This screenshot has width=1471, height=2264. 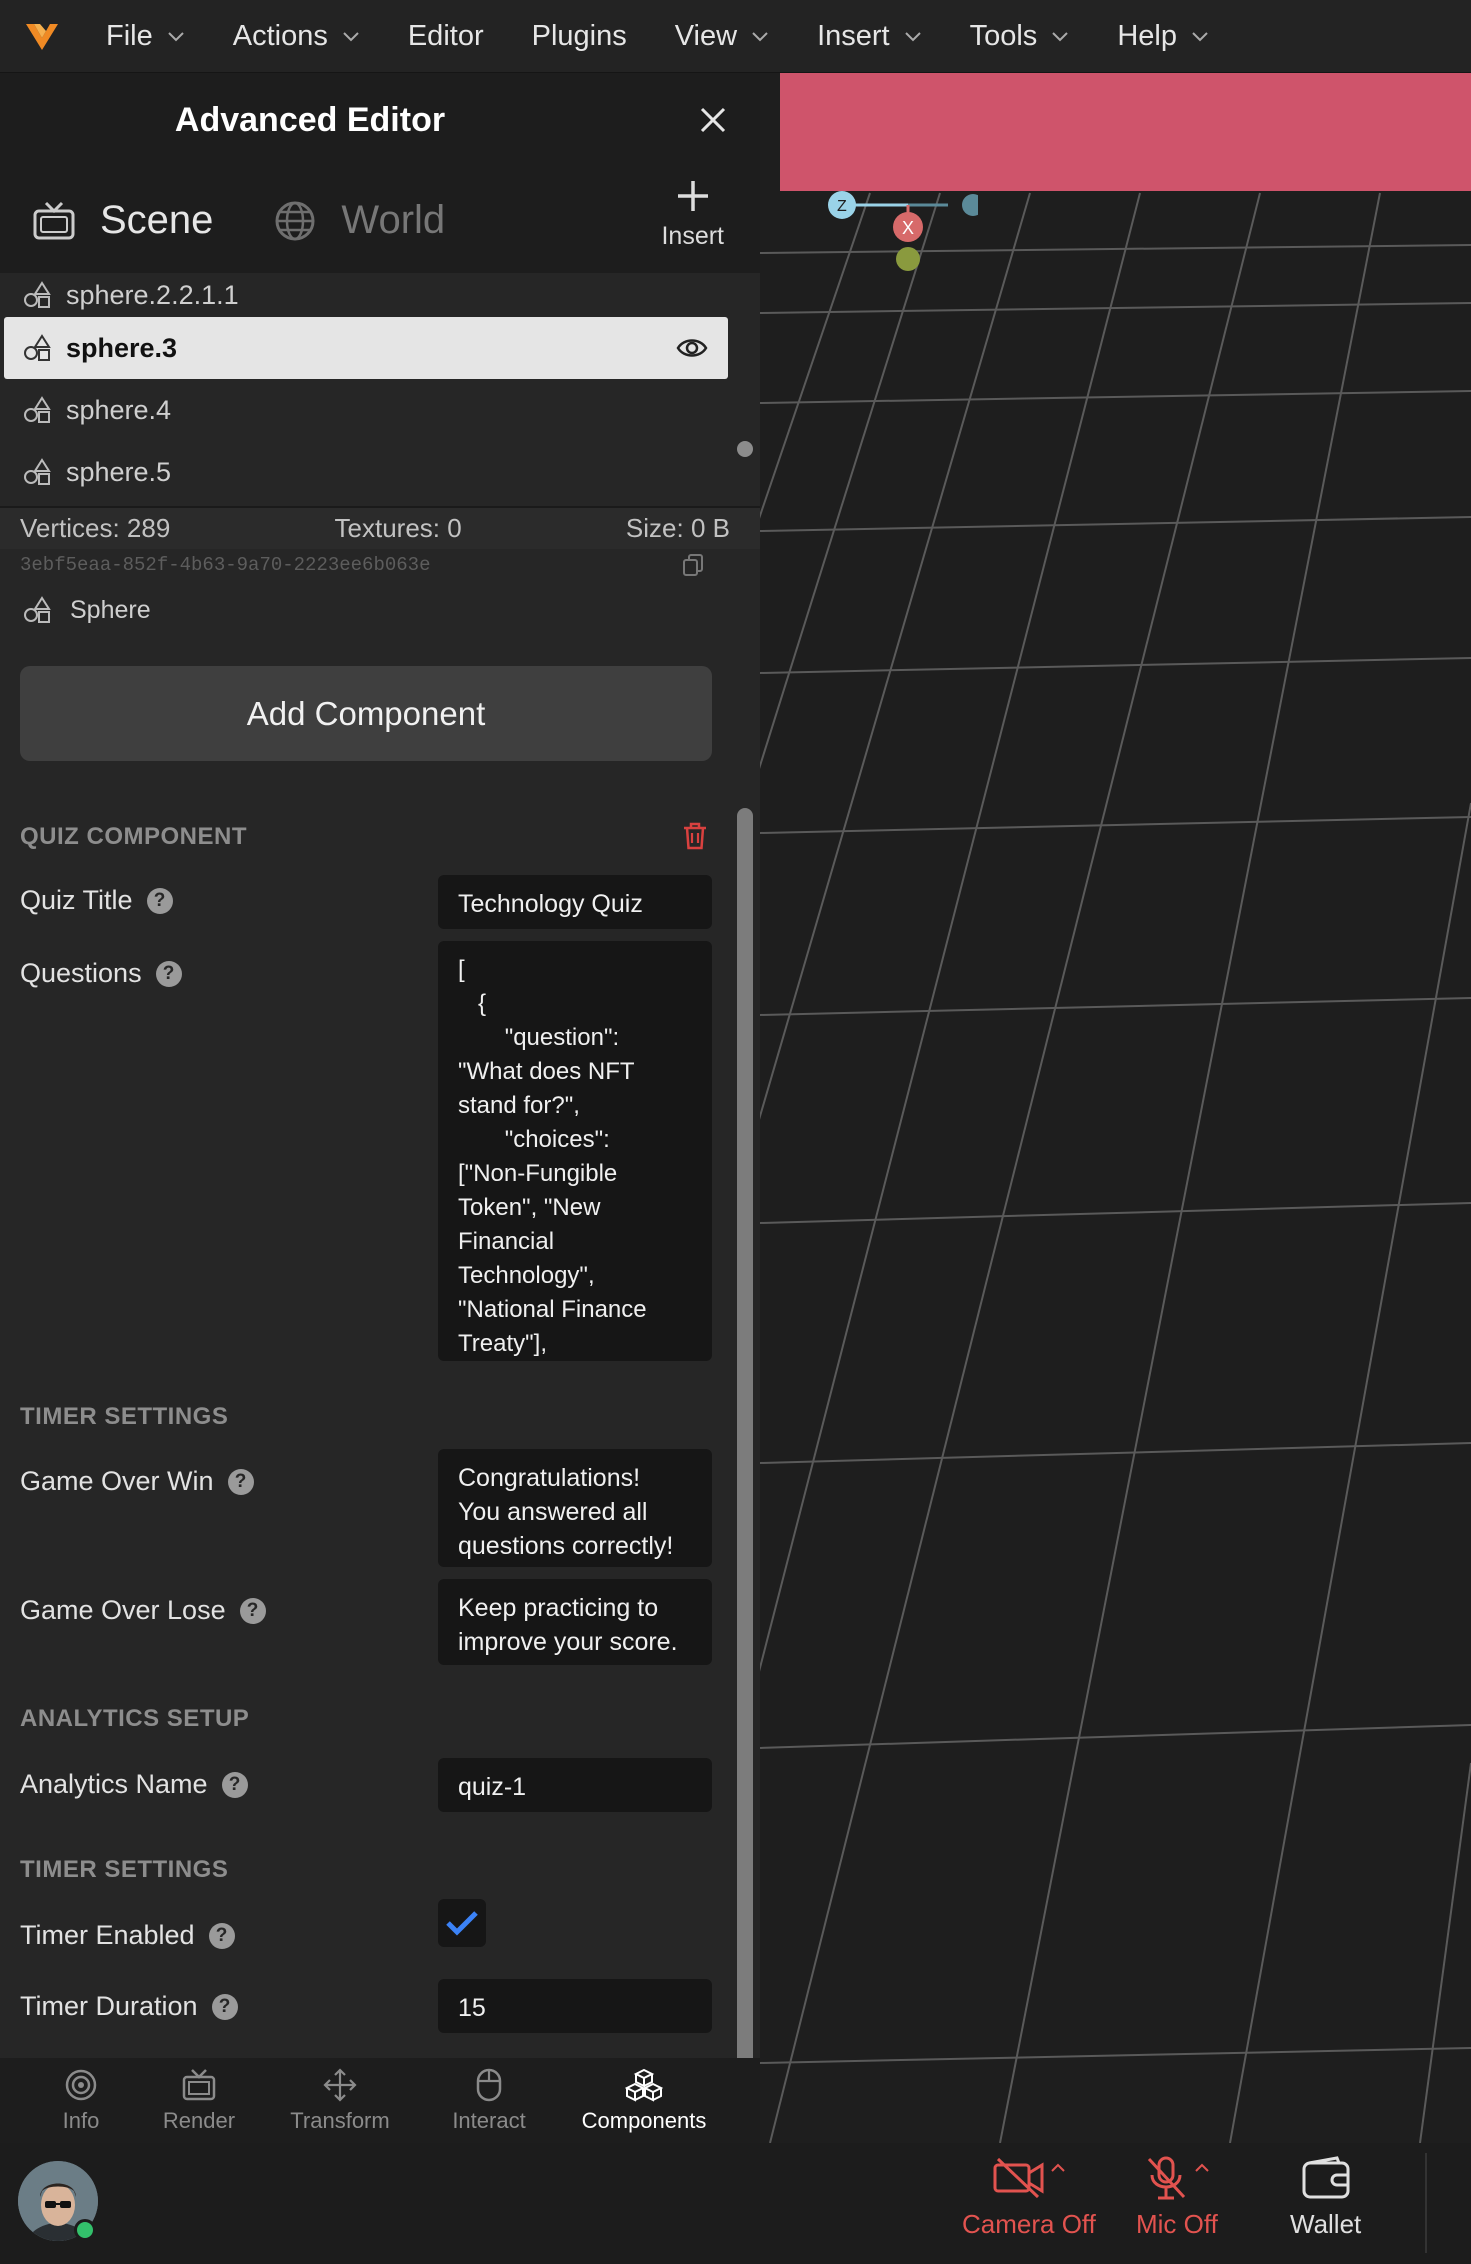 I want to click on copy-icon, so click(x=693, y=565).